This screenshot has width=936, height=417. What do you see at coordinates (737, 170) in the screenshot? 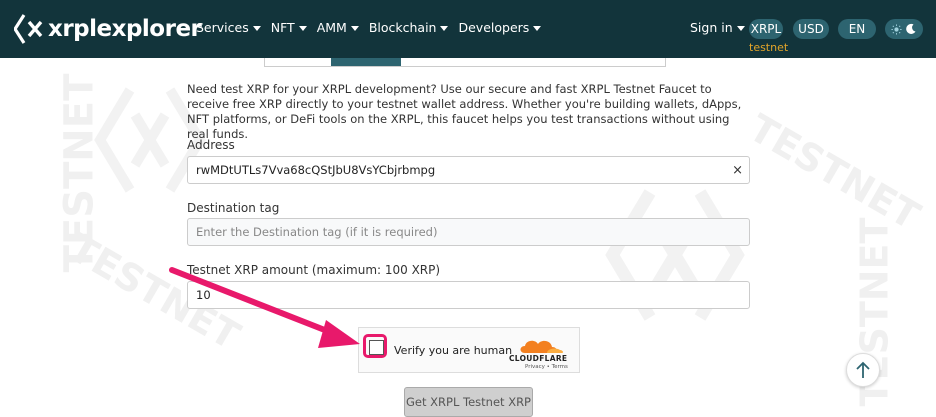
I see `clear-icon: ×` at bounding box center [737, 170].